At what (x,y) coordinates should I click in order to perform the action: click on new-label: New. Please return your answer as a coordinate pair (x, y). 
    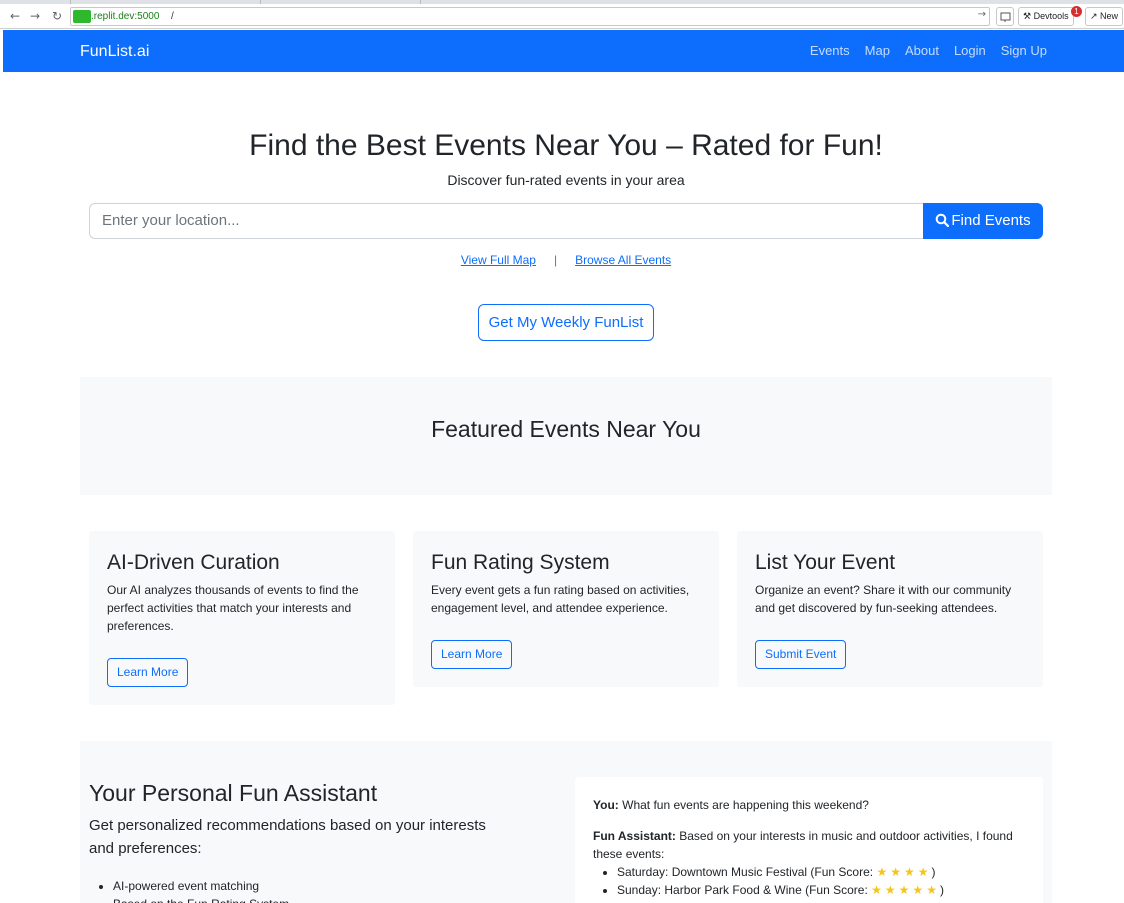
    Looking at the image, I should click on (1109, 16).